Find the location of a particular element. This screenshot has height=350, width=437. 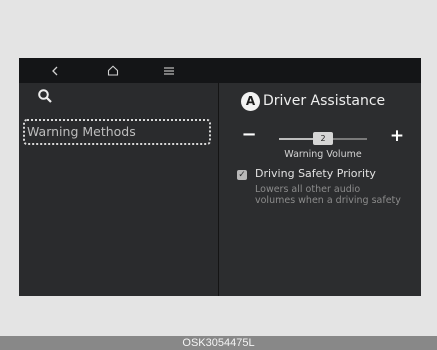

search-icon is located at coordinates (45, 96).